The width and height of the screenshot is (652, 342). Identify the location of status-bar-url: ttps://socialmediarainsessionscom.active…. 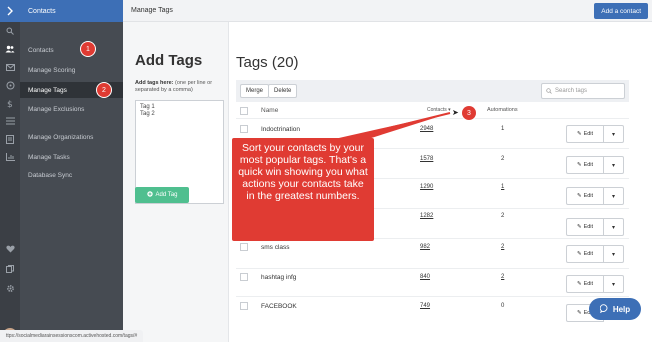
(72, 336).